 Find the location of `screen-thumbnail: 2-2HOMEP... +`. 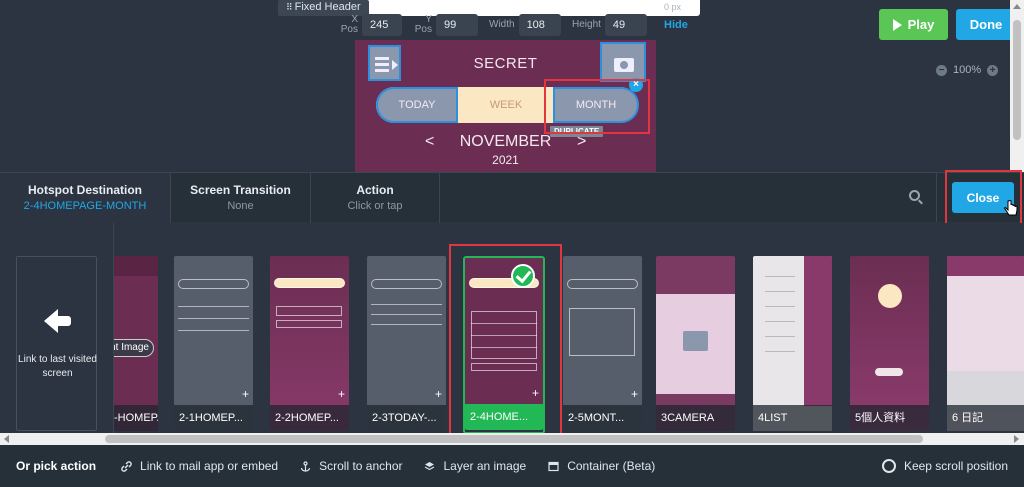

screen-thumbnail: 2-2HOMEP... + is located at coordinates (309, 343).